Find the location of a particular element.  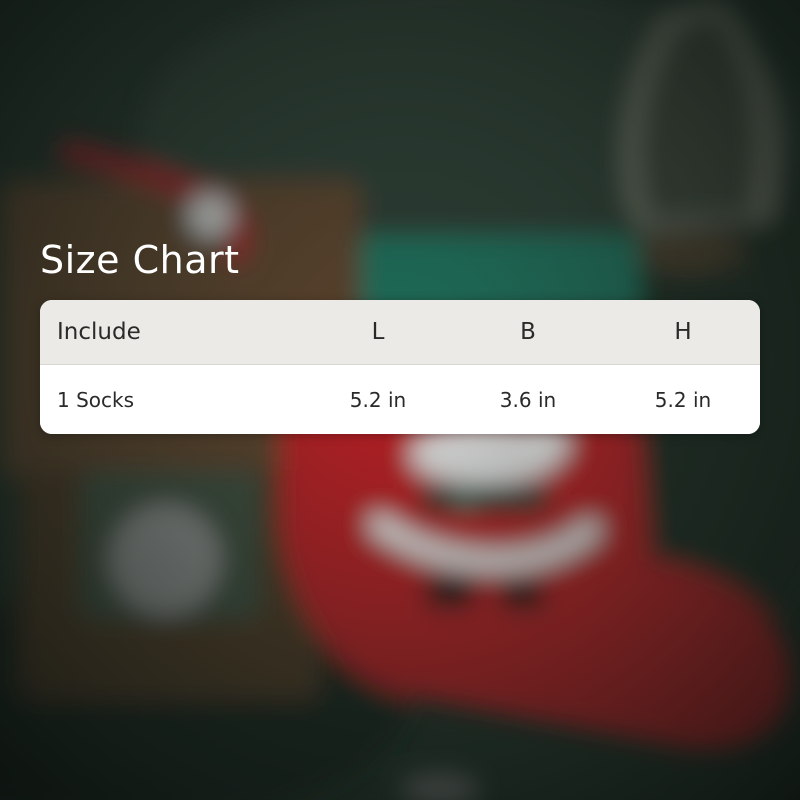

cell-breadth: 3.6 in is located at coordinates (528, 399).